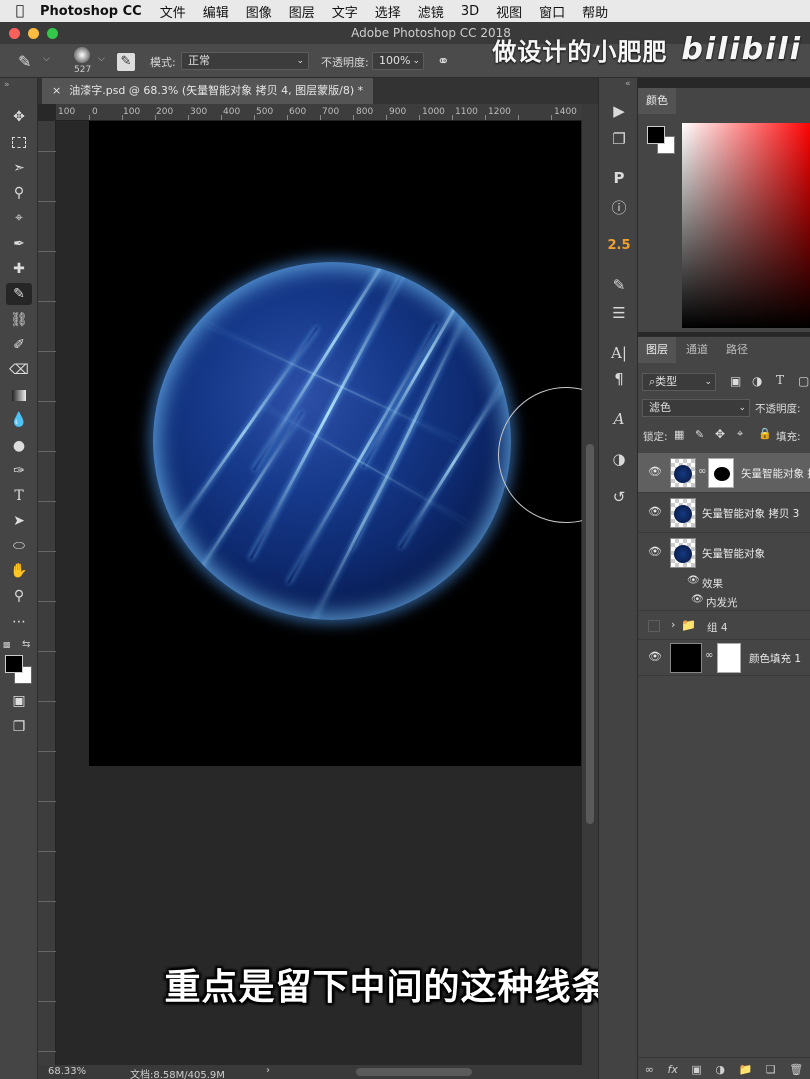 This screenshot has height=1079, width=810. What do you see at coordinates (208, 91) in the screenshot?
I see `document-tab: × 油漆字.psd @ 68.3% (矢量智能对象 拷贝 4, 图层蒙版/8) *` at bounding box center [208, 91].